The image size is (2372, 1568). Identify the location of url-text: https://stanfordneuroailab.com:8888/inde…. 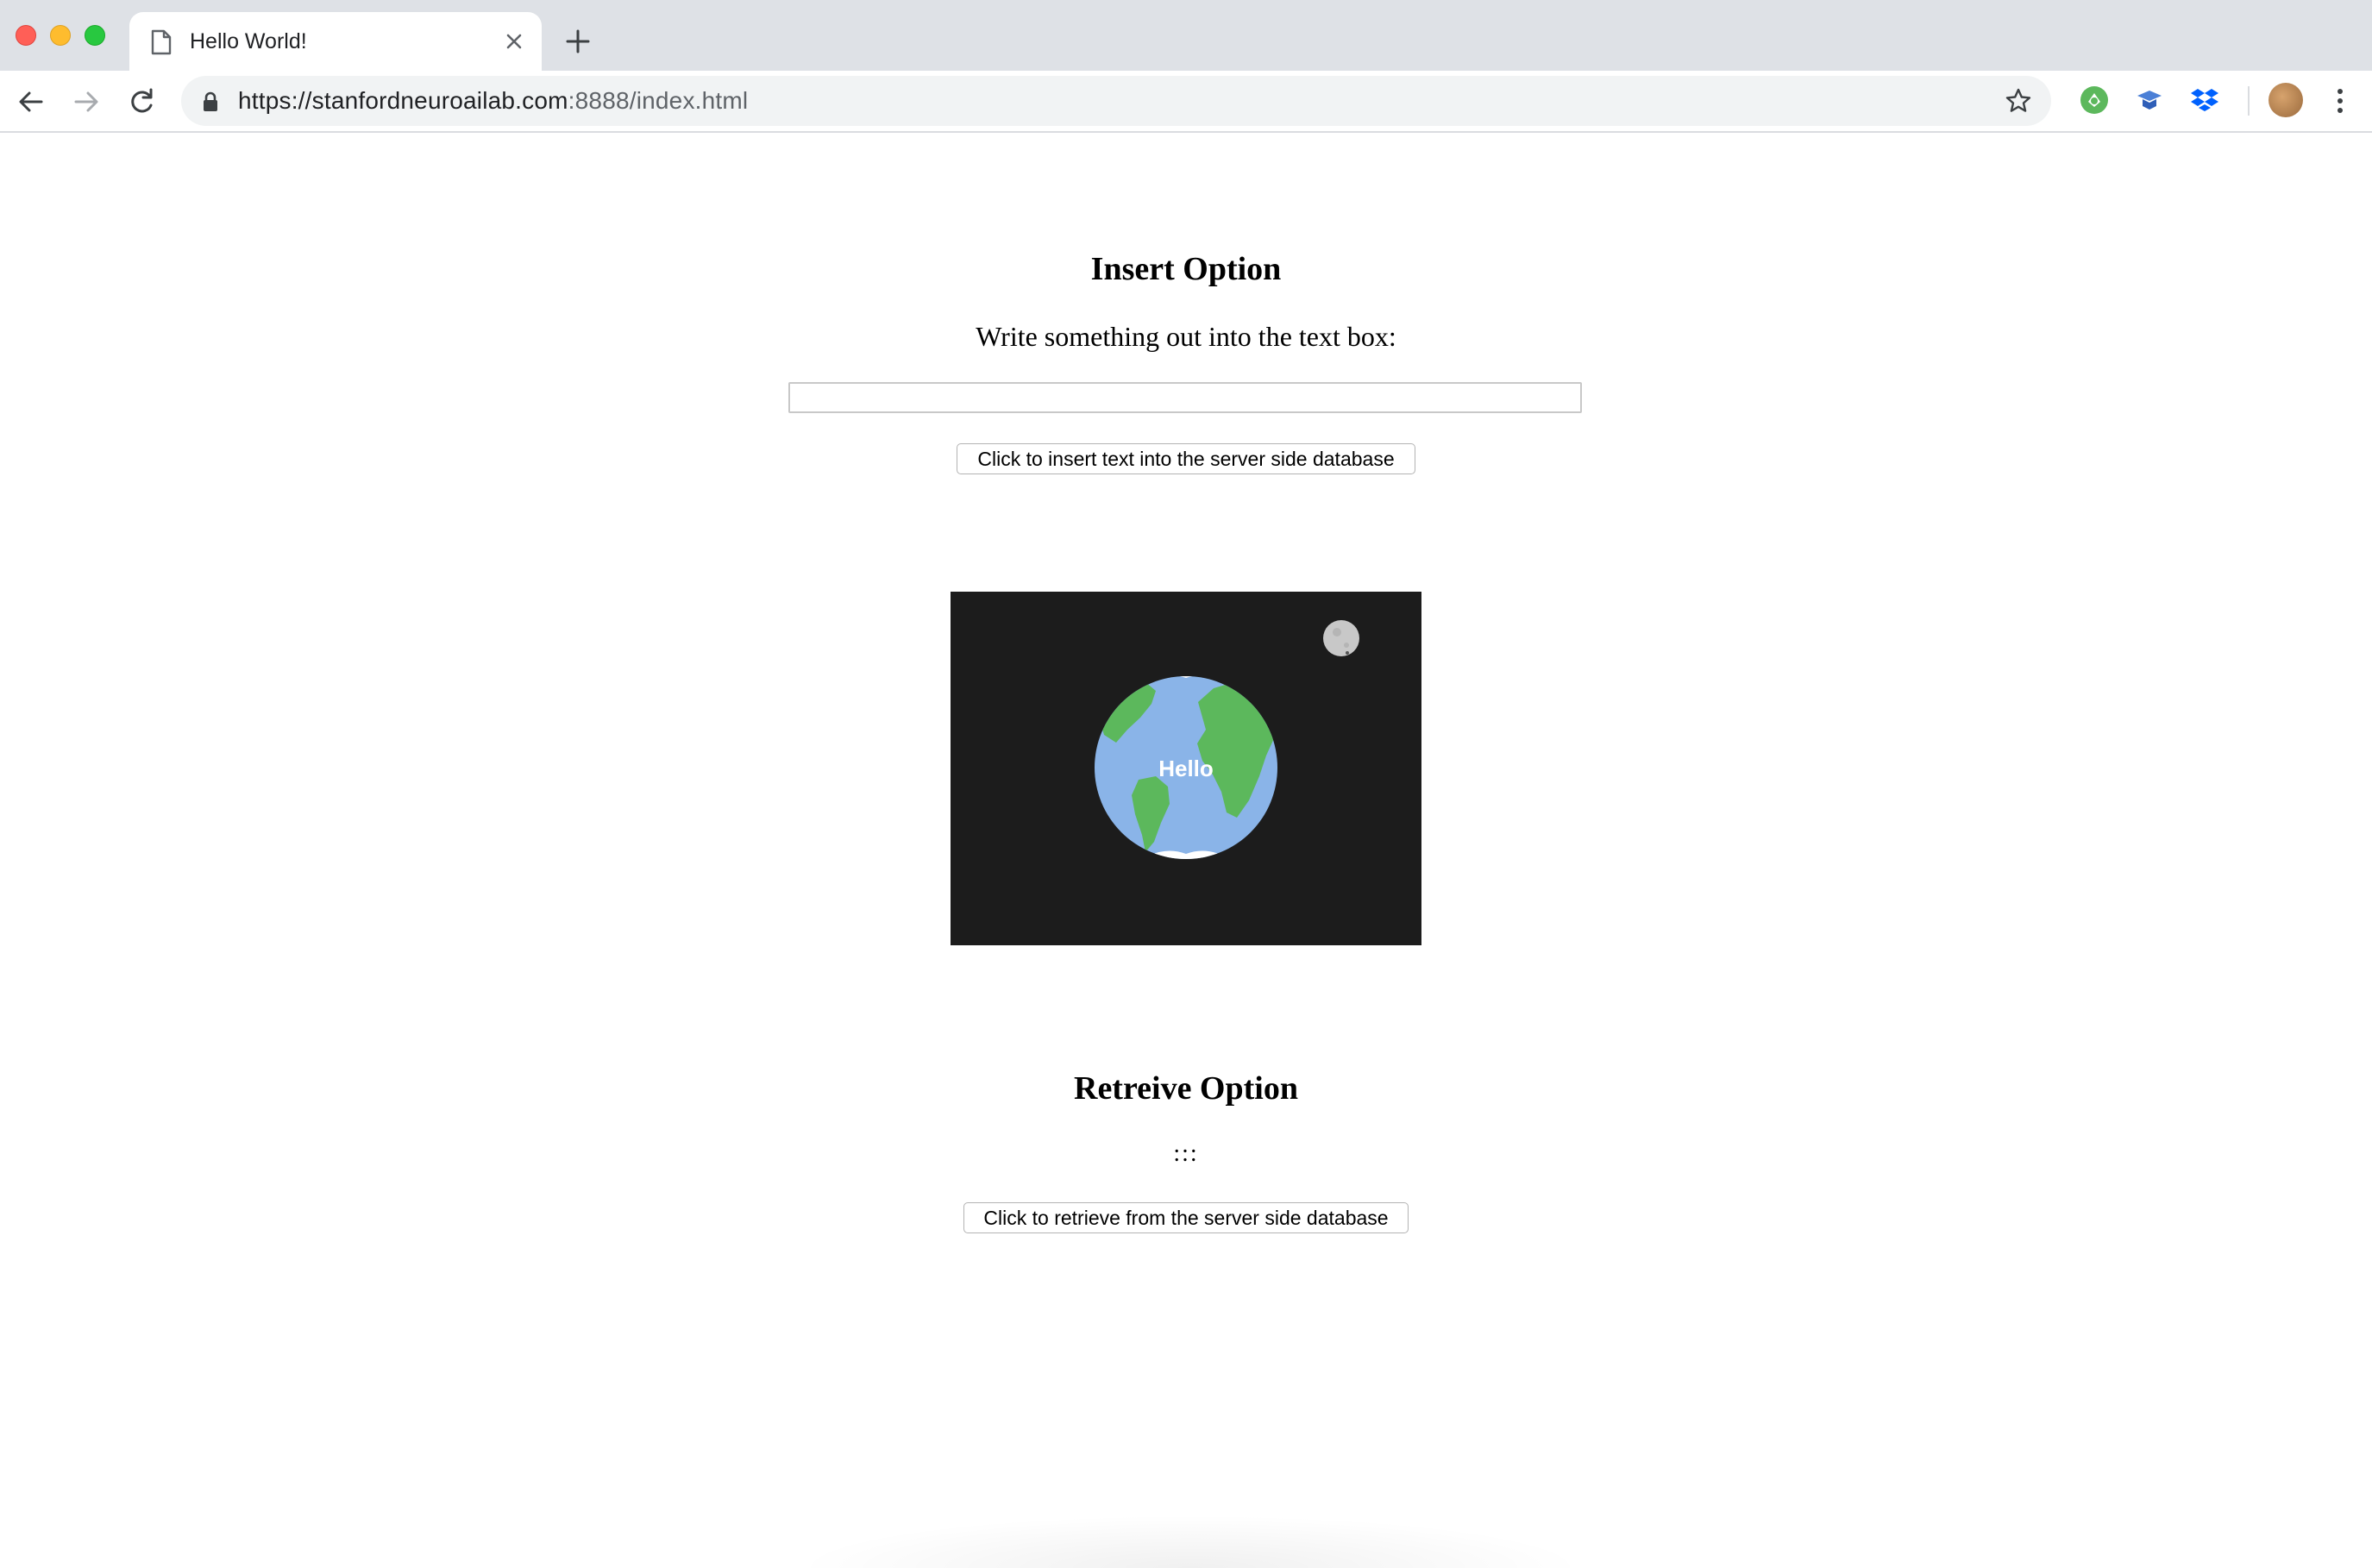
(493, 101).